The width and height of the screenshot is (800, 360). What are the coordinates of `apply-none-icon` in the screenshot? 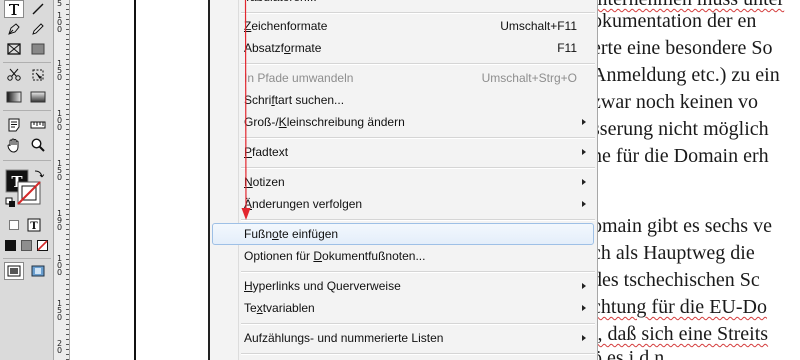 It's located at (42, 245).